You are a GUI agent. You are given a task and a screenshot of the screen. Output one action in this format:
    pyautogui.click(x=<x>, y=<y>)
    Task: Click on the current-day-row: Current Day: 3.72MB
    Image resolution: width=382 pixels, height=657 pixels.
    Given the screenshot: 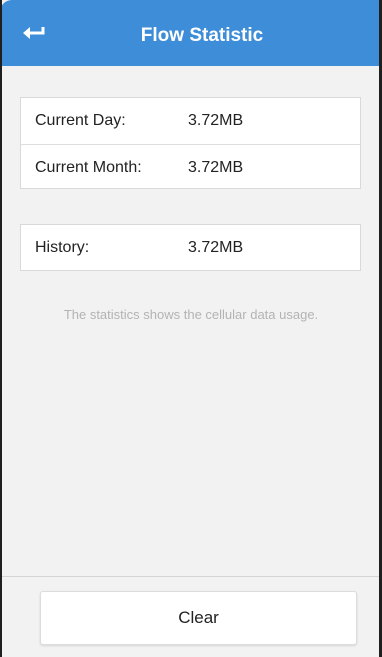 What is the action you would take?
    pyautogui.click(x=190, y=121)
    